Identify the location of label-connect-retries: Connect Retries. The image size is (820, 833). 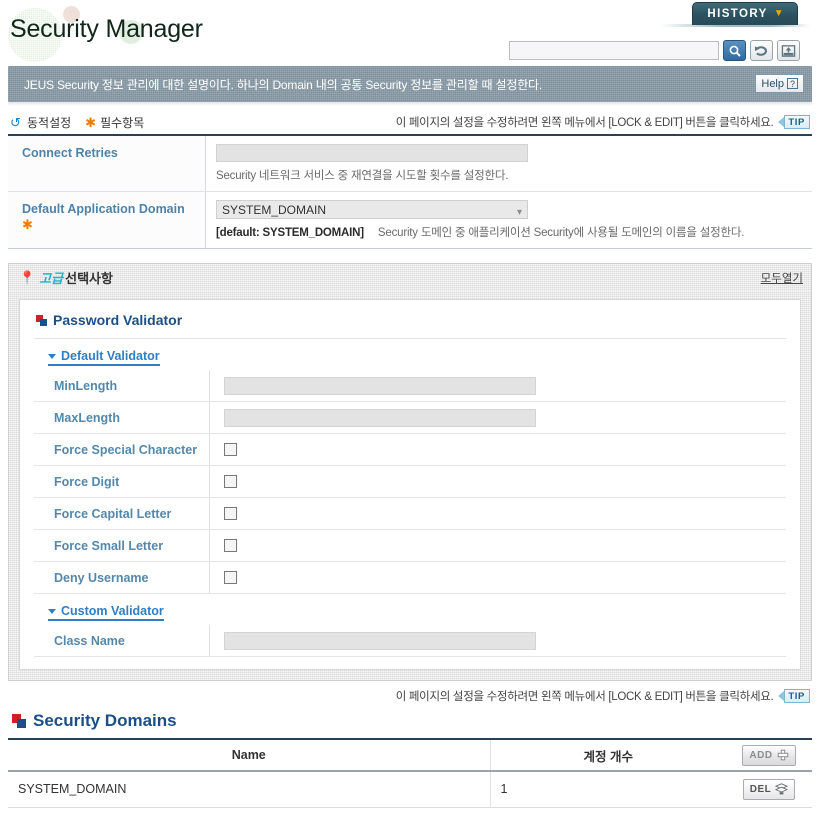
(107, 163).